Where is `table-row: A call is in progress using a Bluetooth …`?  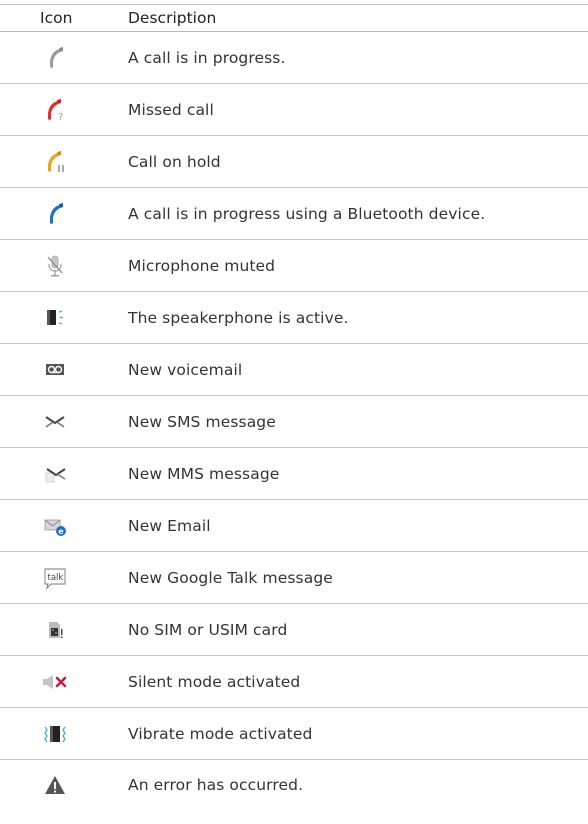 table-row: A call is in progress using a Bluetooth … is located at coordinates (294, 213).